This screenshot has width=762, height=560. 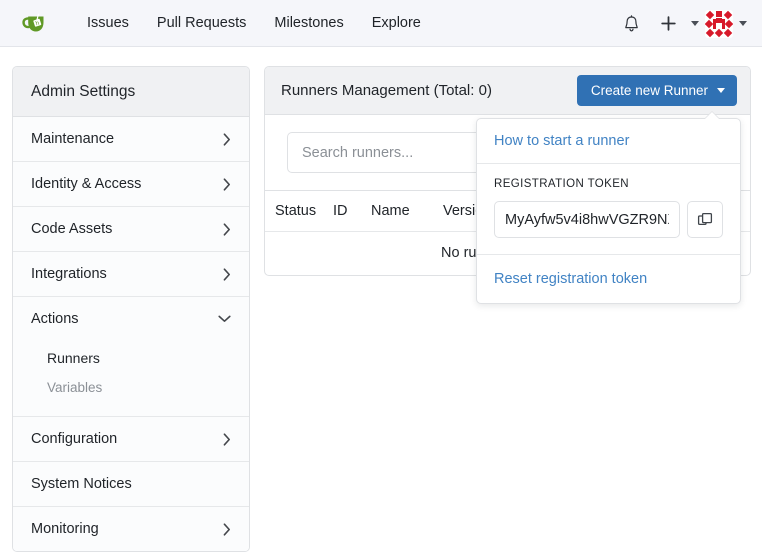 What do you see at coordinates (131, 92) in the screenshot?
I see `sidebar-header: Admin Settings` at bounding box center [131, 92].